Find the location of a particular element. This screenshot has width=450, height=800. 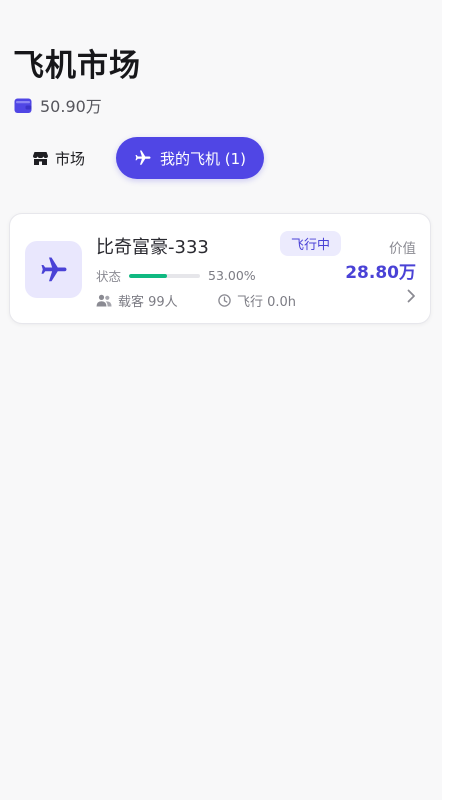

tab-bar: 市场 我的飞机 (1) is located at coordinates (140, 158).